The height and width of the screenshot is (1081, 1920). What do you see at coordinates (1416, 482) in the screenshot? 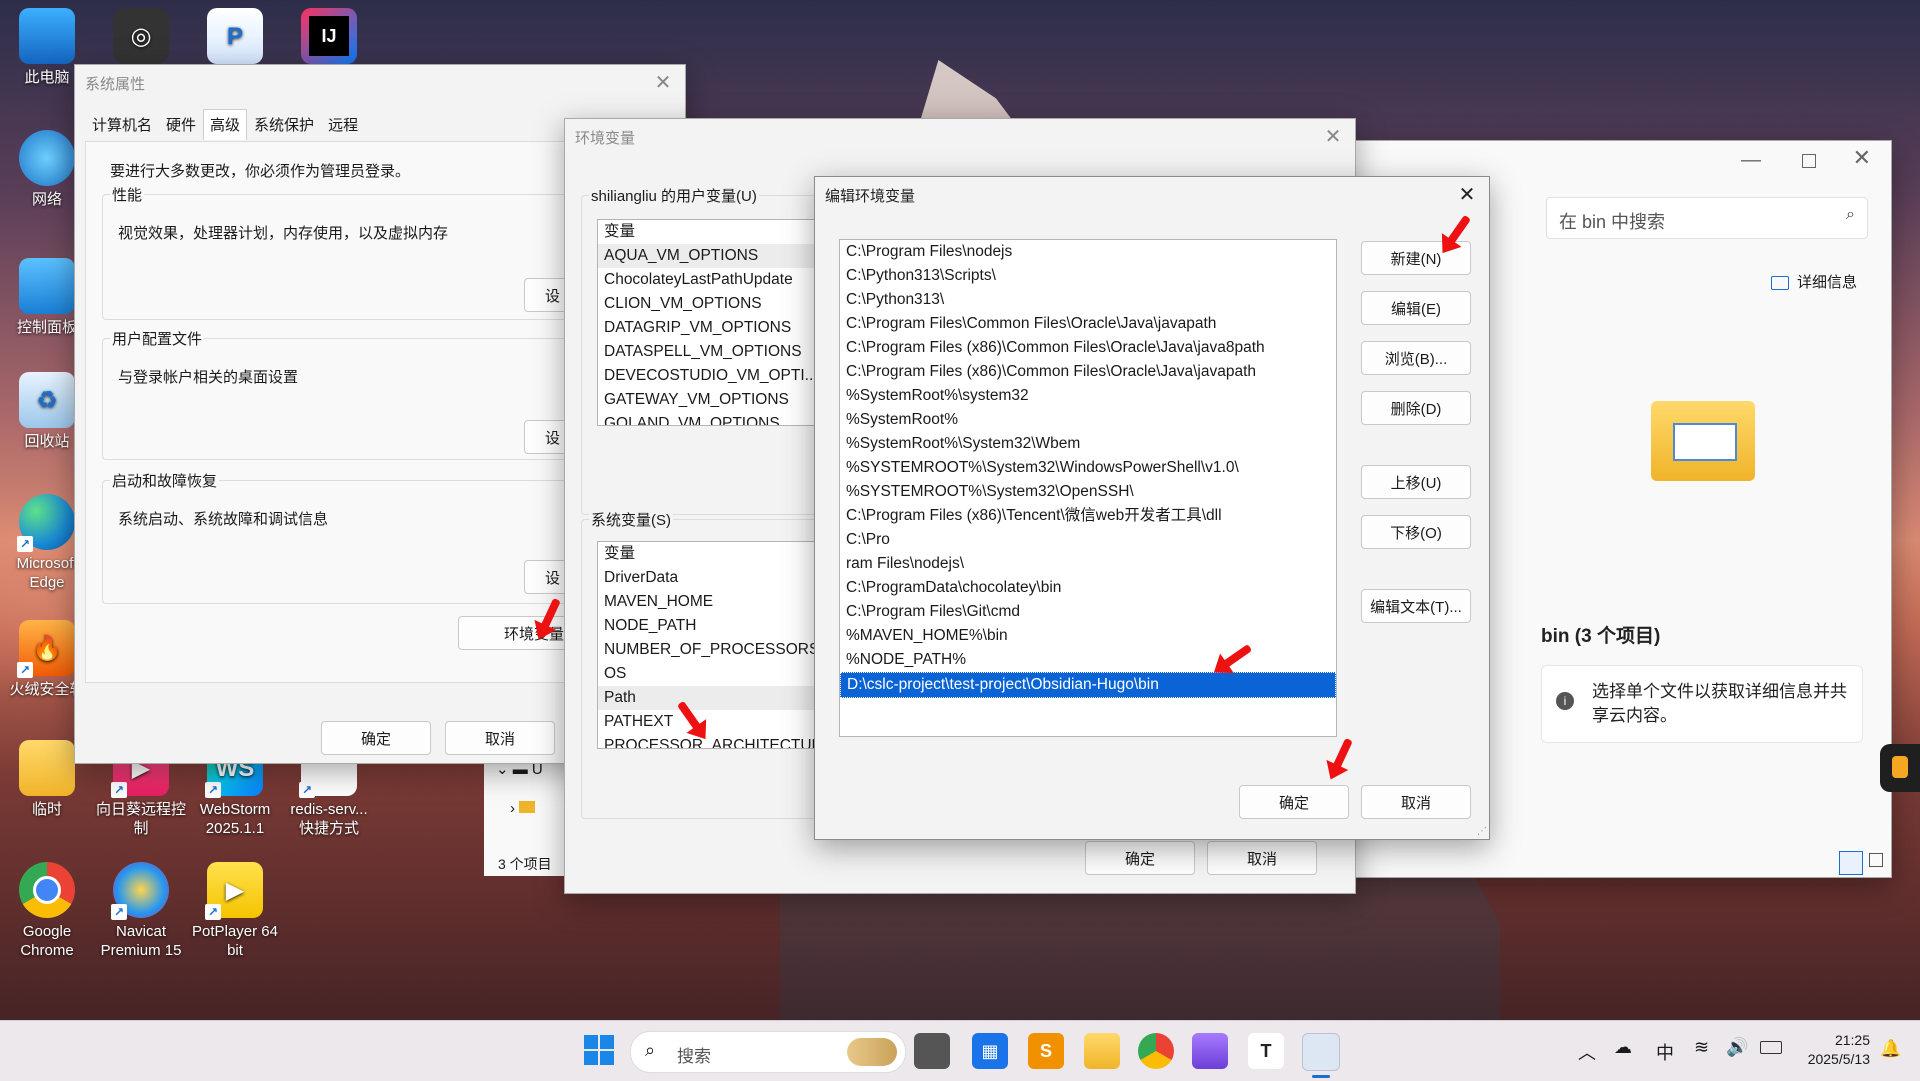
I see `move-up-button: 上移(U)` at bounding box center [1416, 482].